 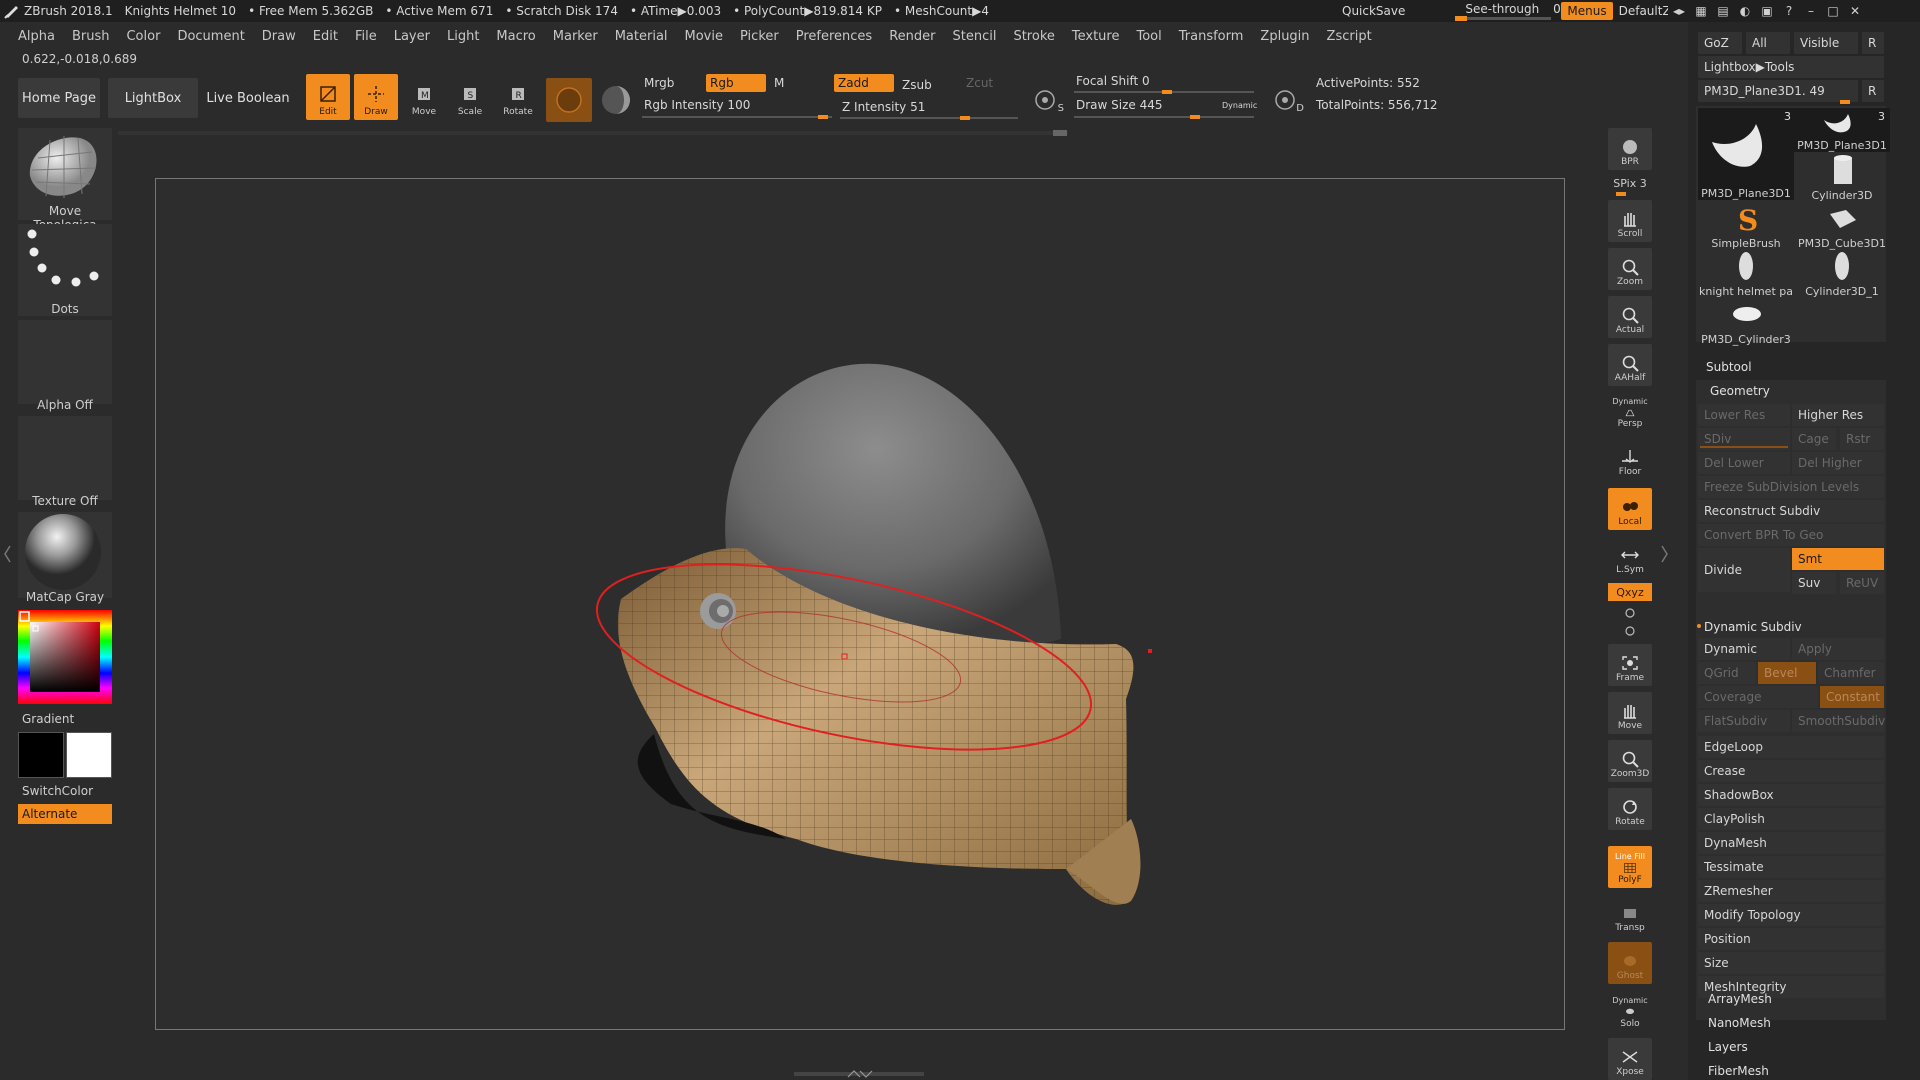 What do you see at coordinates (834, 36) in the screenshot?
I see `menu-preferences: Preferences` at bounding box center [834, 36].